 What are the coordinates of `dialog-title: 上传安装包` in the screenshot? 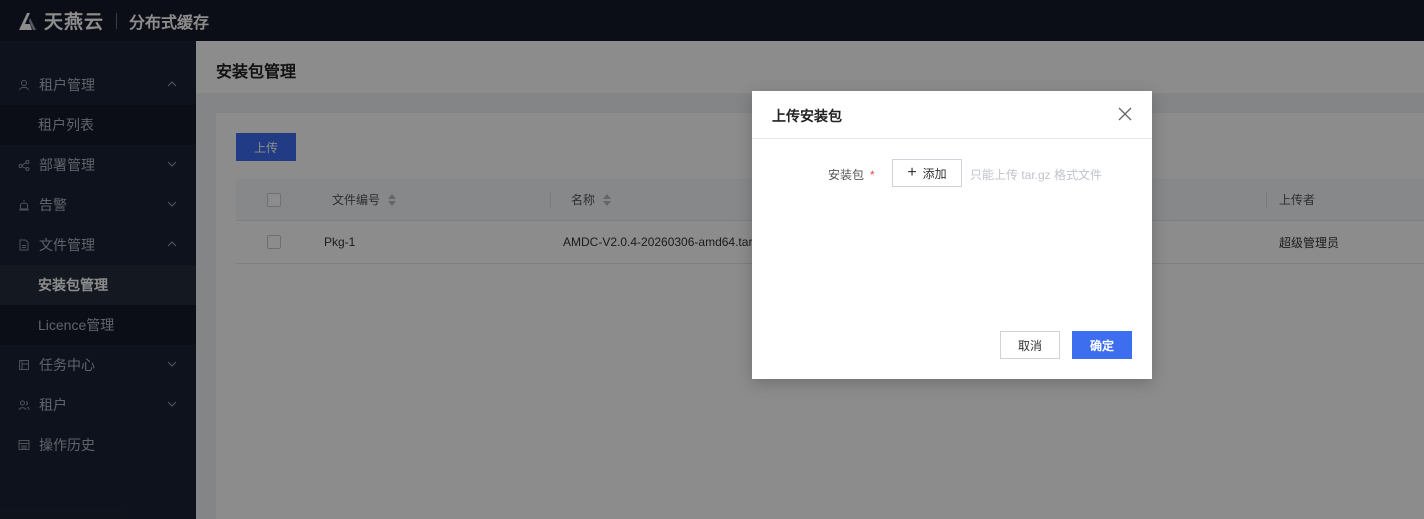 It's located at (807, 116).